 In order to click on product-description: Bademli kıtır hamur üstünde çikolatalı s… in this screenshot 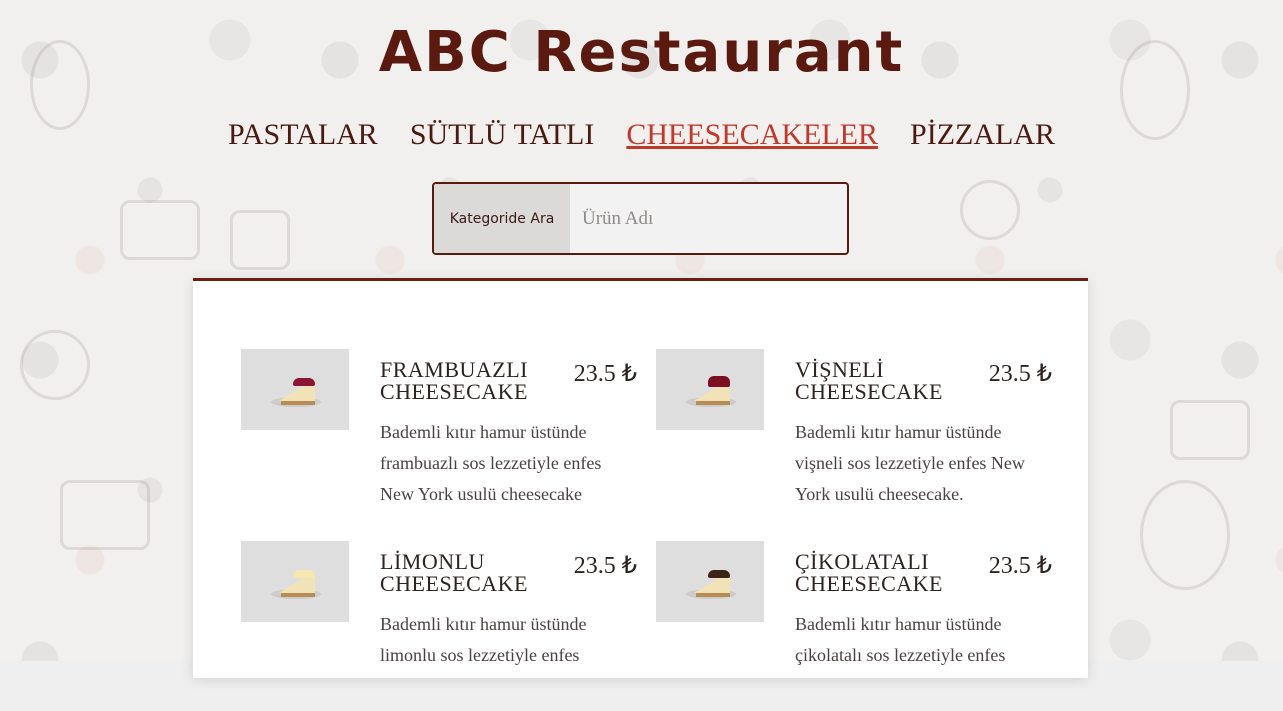, I will do `click(920, 640)`.